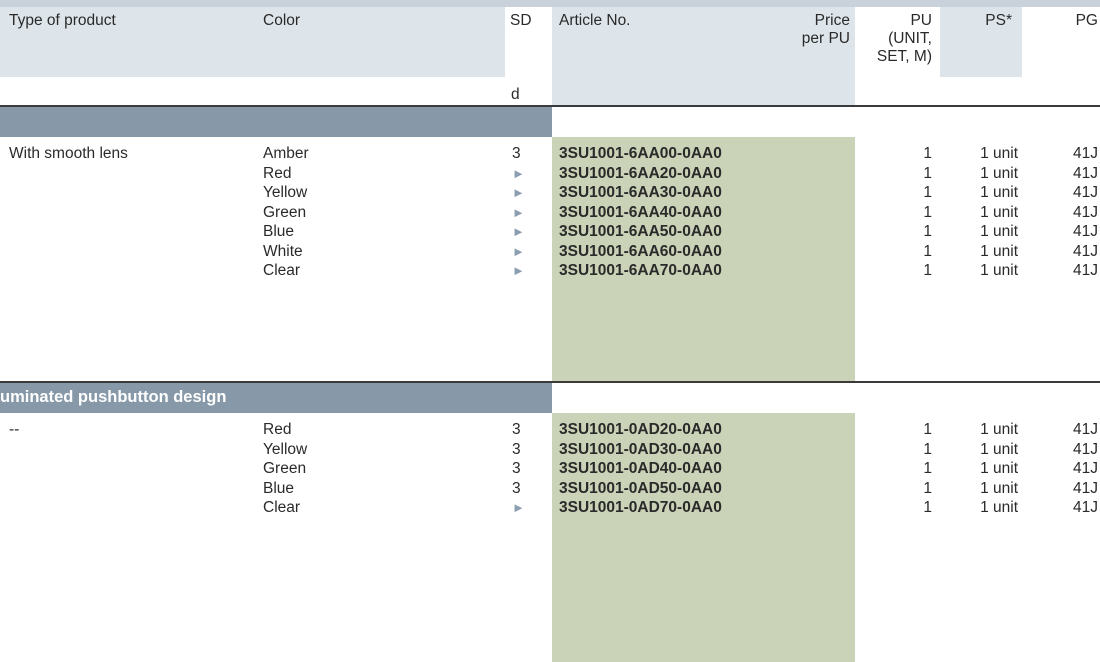 The height and width of the screenshot is (662, 1100). Describe the element at coordinates (640, 488) in the screenshot. I see `article-number: 3SU1001-0AD50-0AA0` at that location.